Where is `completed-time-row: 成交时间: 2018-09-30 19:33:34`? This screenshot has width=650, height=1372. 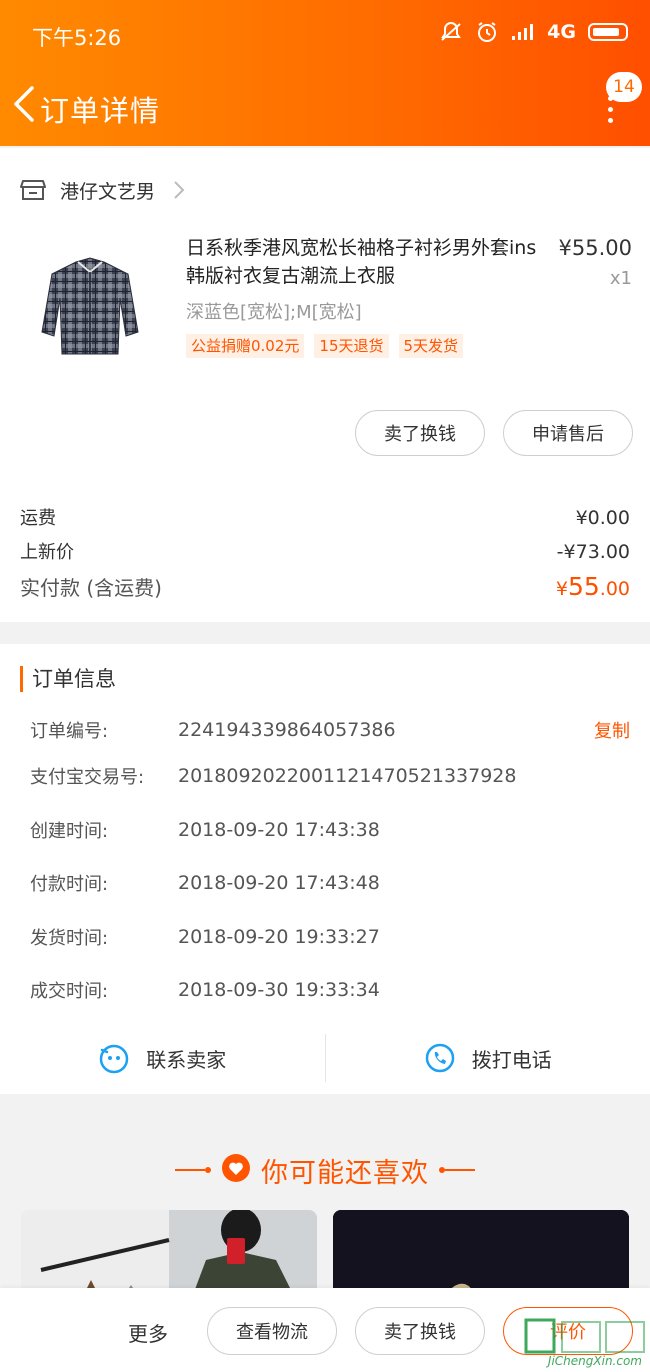 completed-time-row: 成交时间: 2018-09-30 19:33:34 is located at coordinates (330, 990).